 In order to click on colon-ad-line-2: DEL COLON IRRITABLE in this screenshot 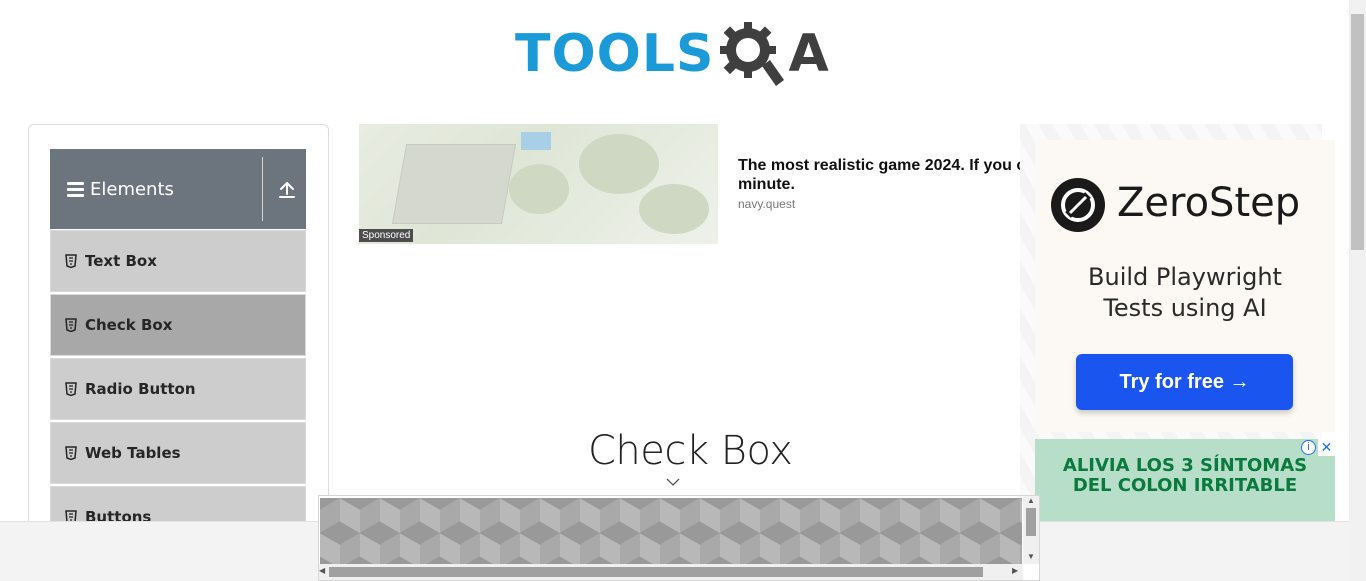, I will do `click(1185, 485)`.